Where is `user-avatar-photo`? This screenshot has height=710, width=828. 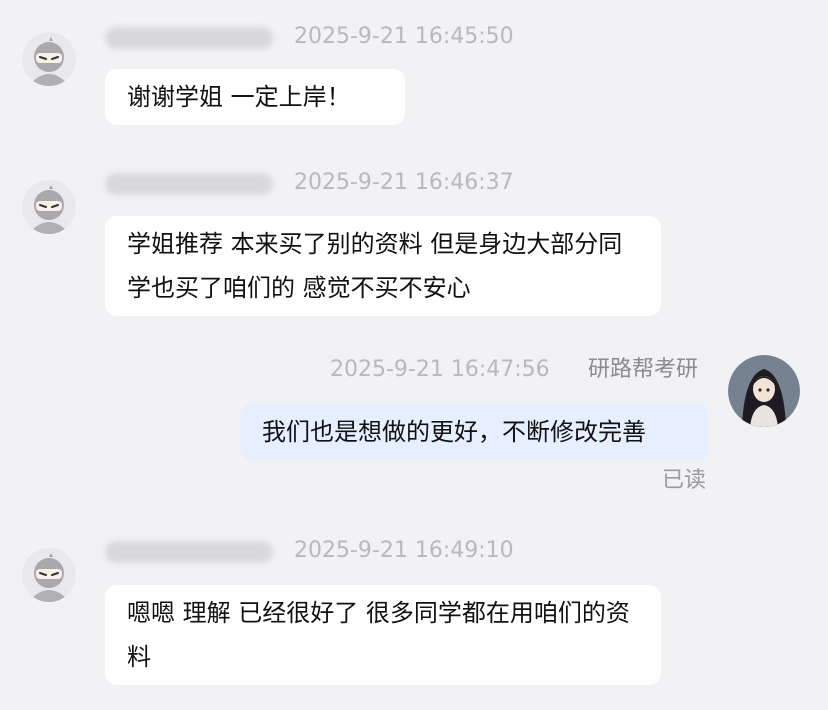 user-avatar-photo is located at coordinates (764, 391).